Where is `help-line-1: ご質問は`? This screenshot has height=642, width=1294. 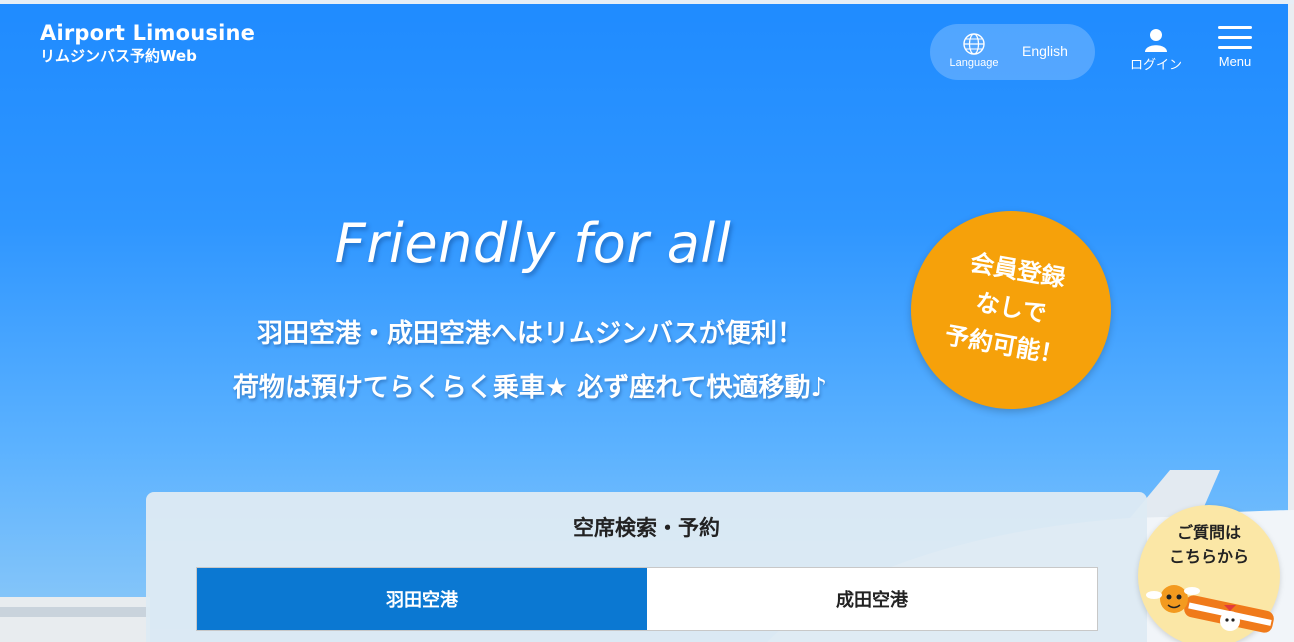
help-line-1: ご質問は is located at coordinates (1208, 532).